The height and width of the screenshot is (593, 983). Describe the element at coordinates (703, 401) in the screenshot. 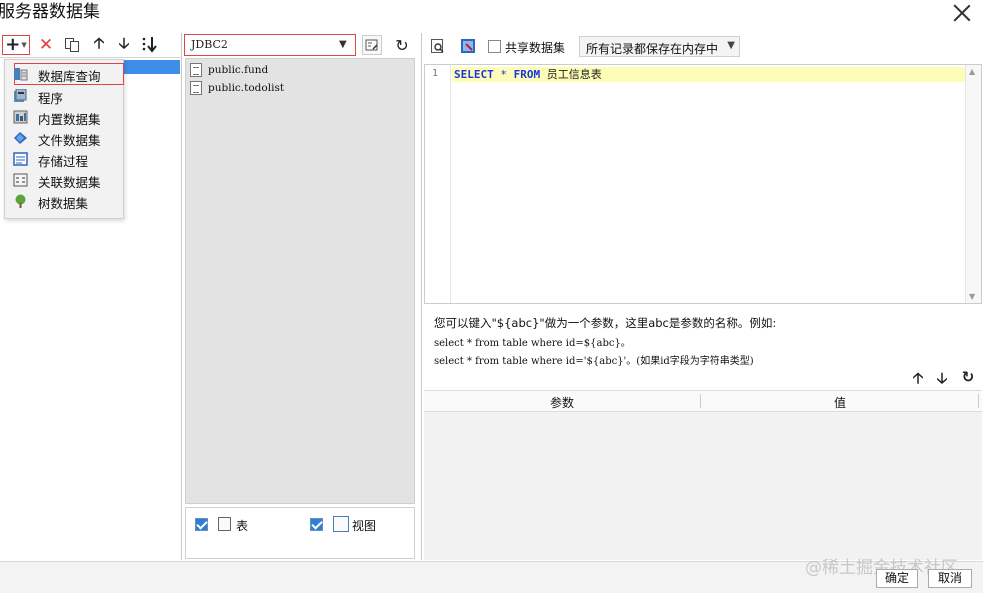

I see `param-table-header: 参数 值` at that location.